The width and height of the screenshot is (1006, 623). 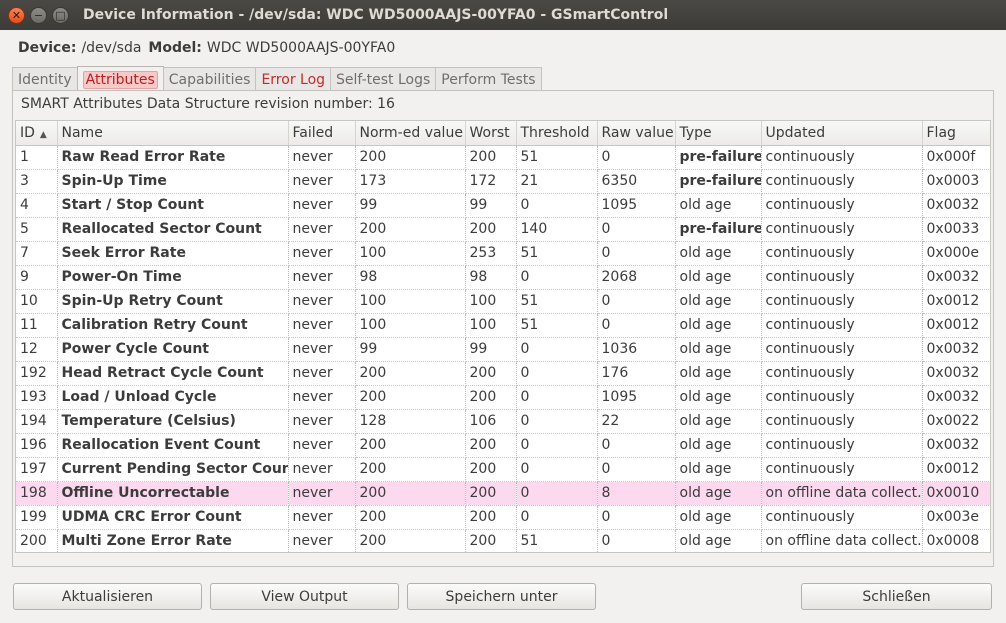 I want to click on column-header-id: ID ▲, so click(x=37, y=133).